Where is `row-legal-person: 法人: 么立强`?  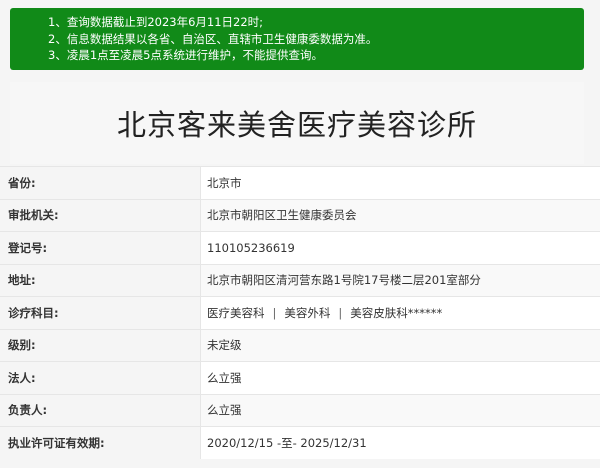
row-legal-person: 法人: 么立强 is located at coordinates (300, 377).